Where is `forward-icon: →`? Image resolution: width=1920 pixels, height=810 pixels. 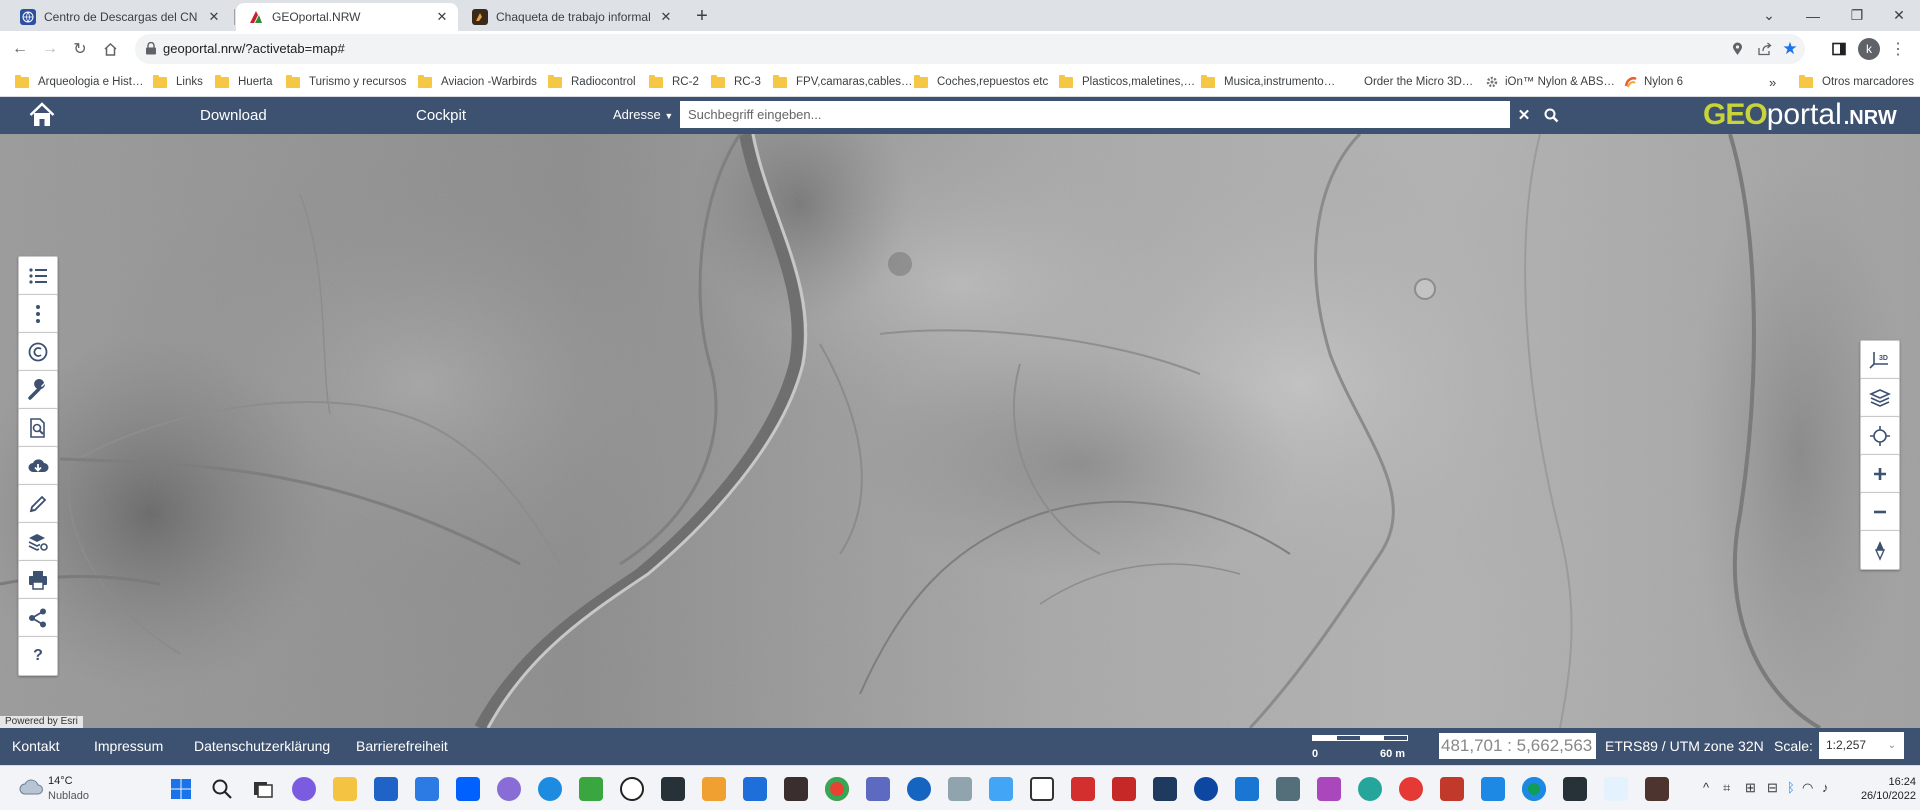 forward-icon: → is located at coordinates (50, 49).